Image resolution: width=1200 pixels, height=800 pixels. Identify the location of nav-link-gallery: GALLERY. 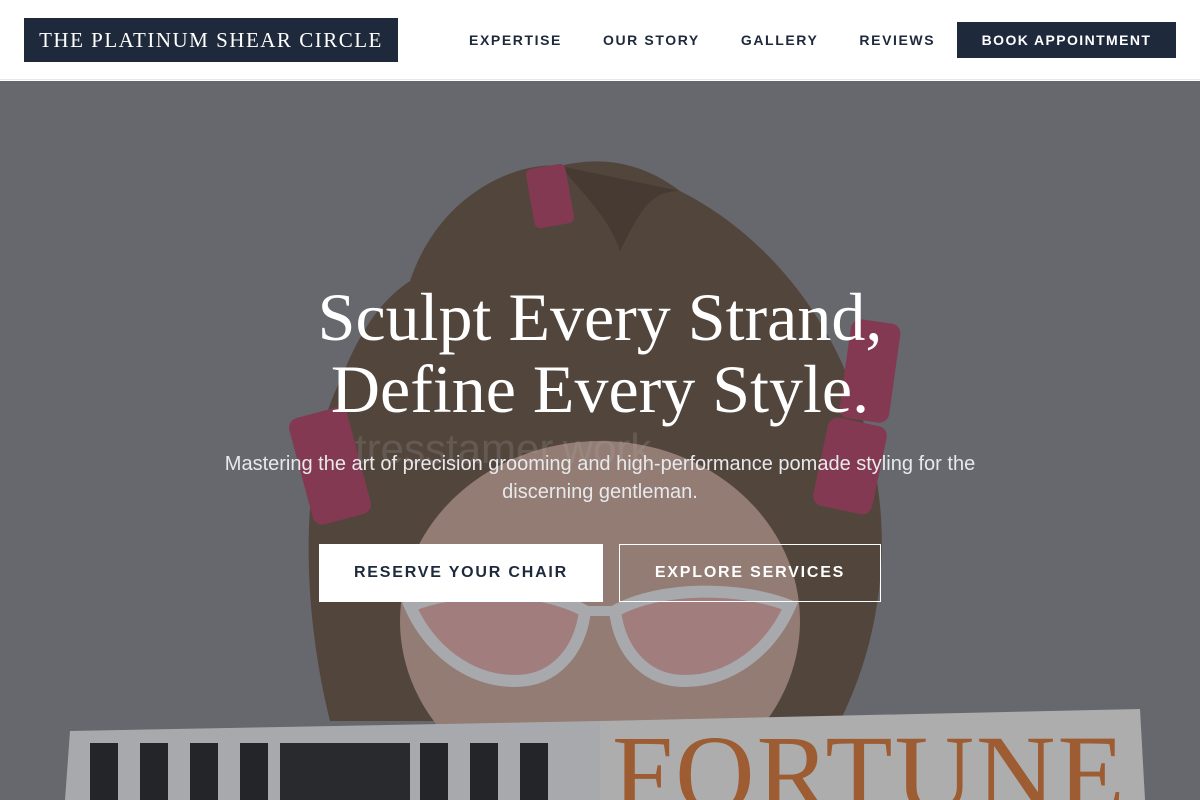
(780, 40).